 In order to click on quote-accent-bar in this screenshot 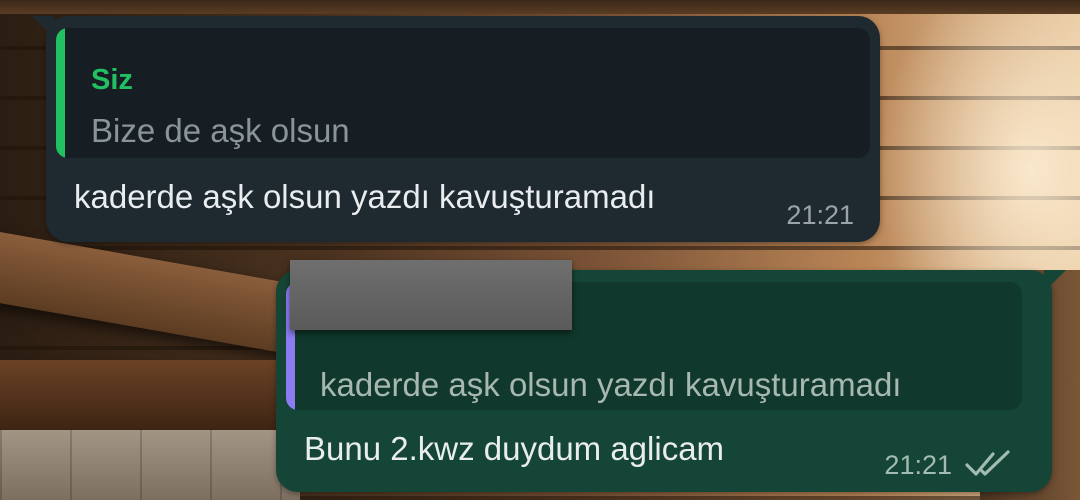, I will do `click(60, 93)`.